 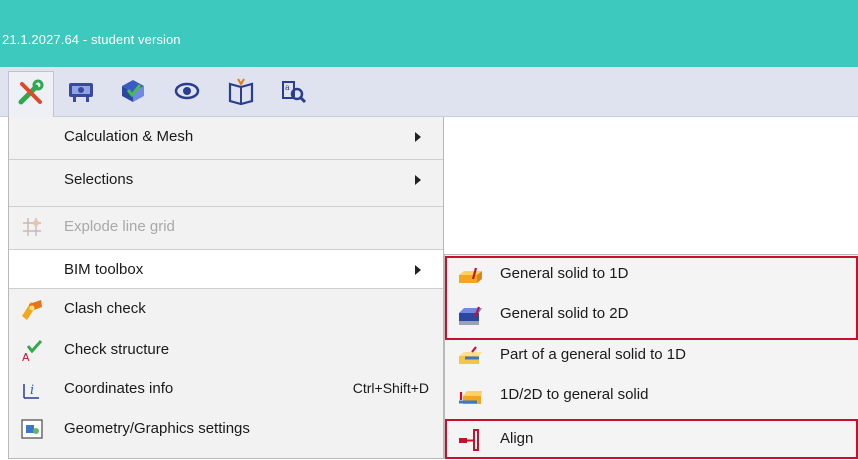 I want to click on menu-item-bim-toolbox: BIM toolbox, so click(x=226, y=269).